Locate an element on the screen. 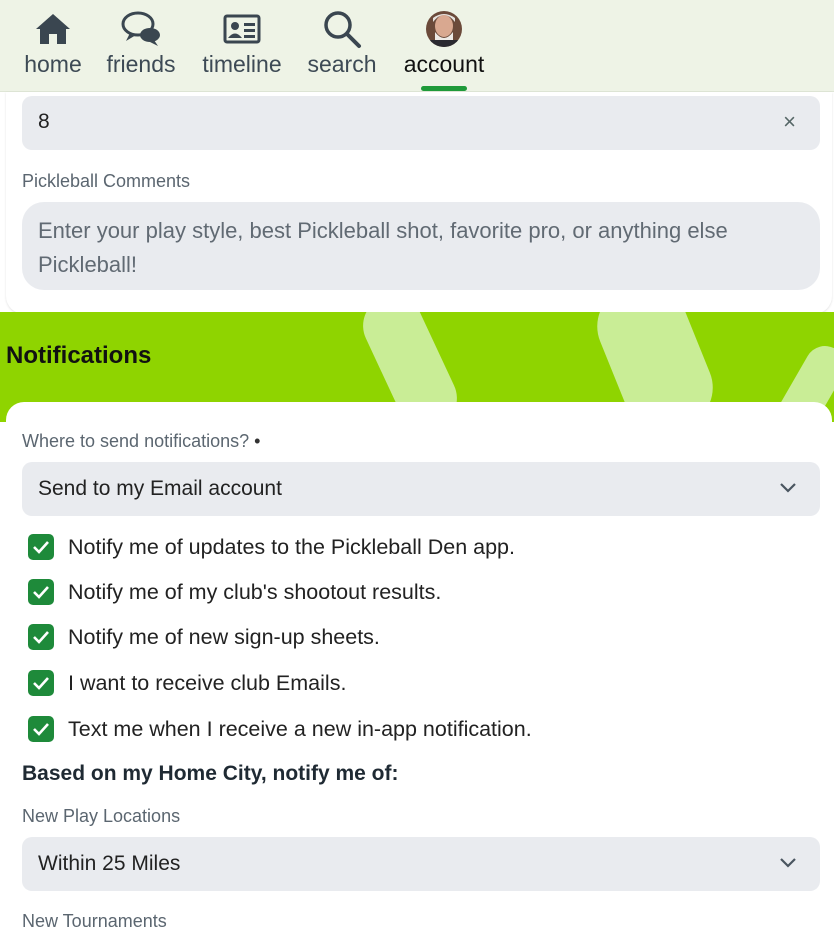  nav-friends: friends is located at coordinates (141, 50).